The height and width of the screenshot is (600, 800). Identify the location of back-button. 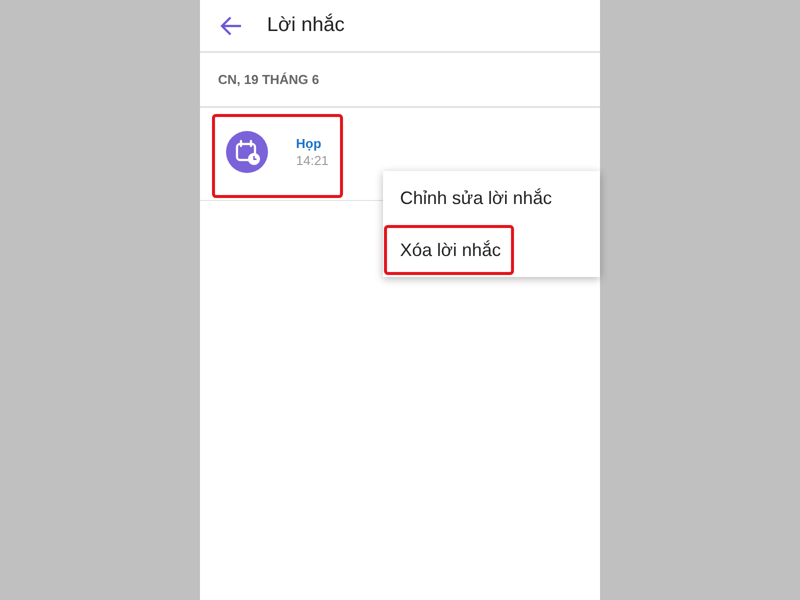
(231, 26).